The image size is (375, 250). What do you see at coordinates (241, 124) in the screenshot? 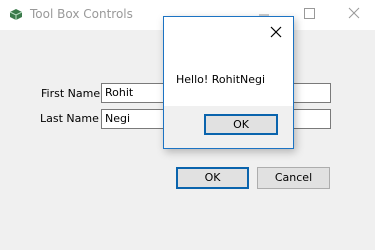
I see `dialog-ok-button: OK` at bounding box center [241, 124].